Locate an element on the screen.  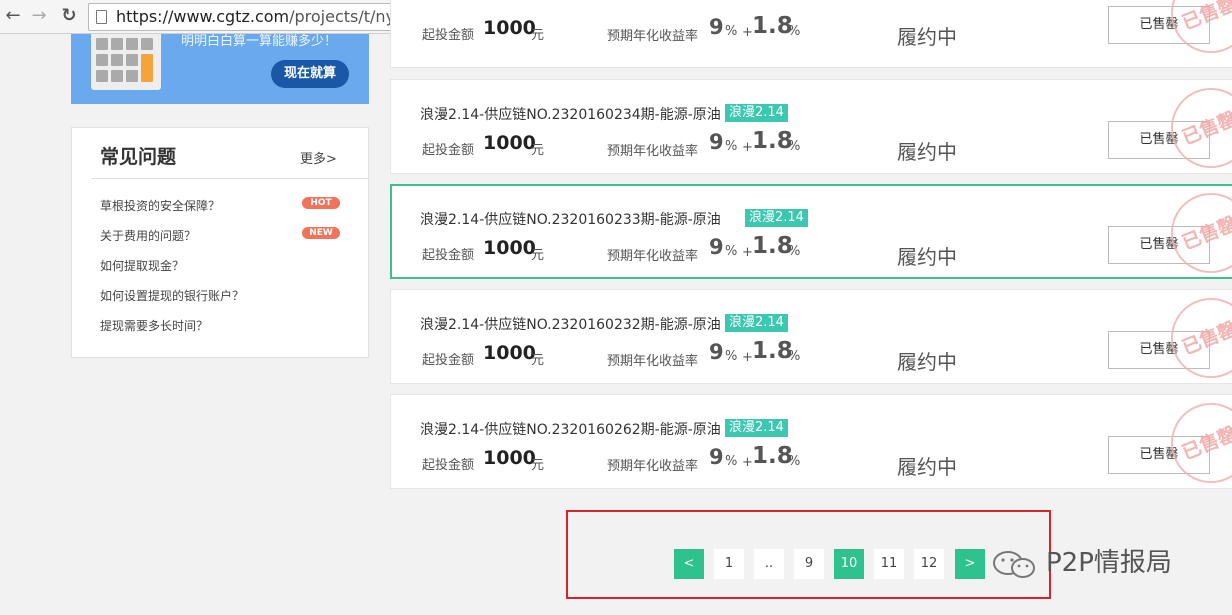
page-ellipsis: .. is located at coordinates (769, 564).